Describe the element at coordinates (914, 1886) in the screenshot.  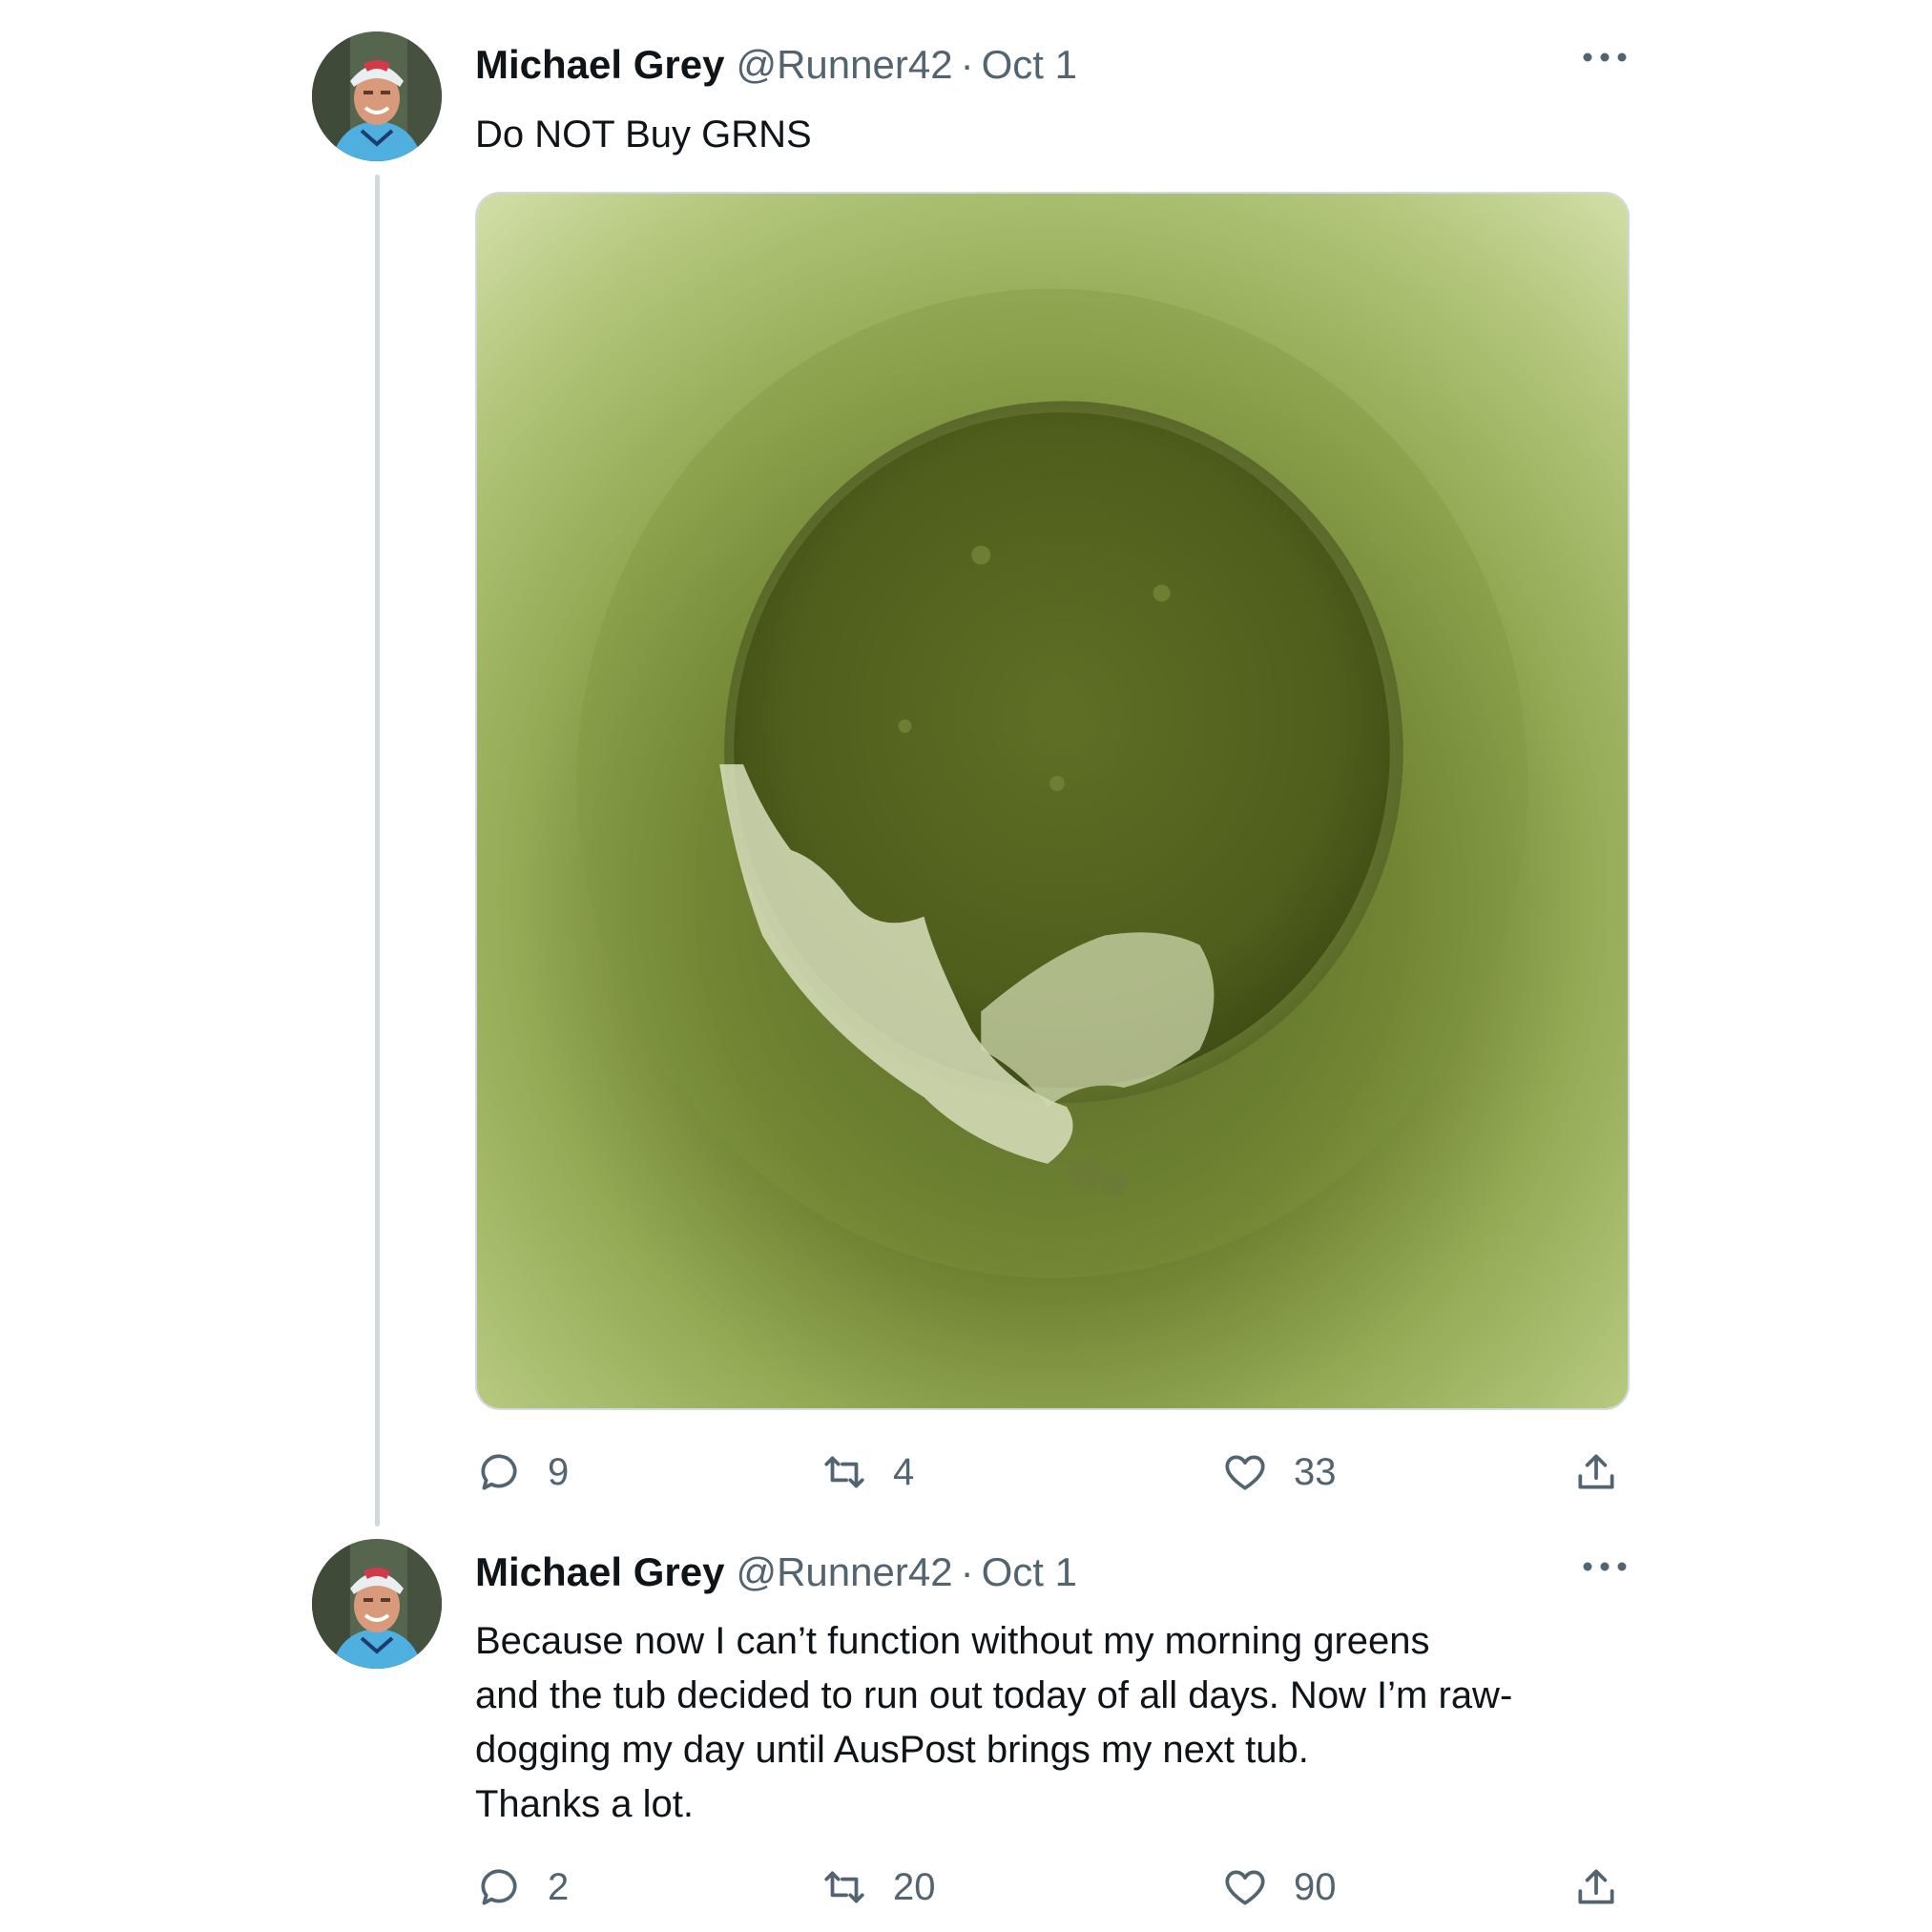
I see `retweet-count: 20` at that location.